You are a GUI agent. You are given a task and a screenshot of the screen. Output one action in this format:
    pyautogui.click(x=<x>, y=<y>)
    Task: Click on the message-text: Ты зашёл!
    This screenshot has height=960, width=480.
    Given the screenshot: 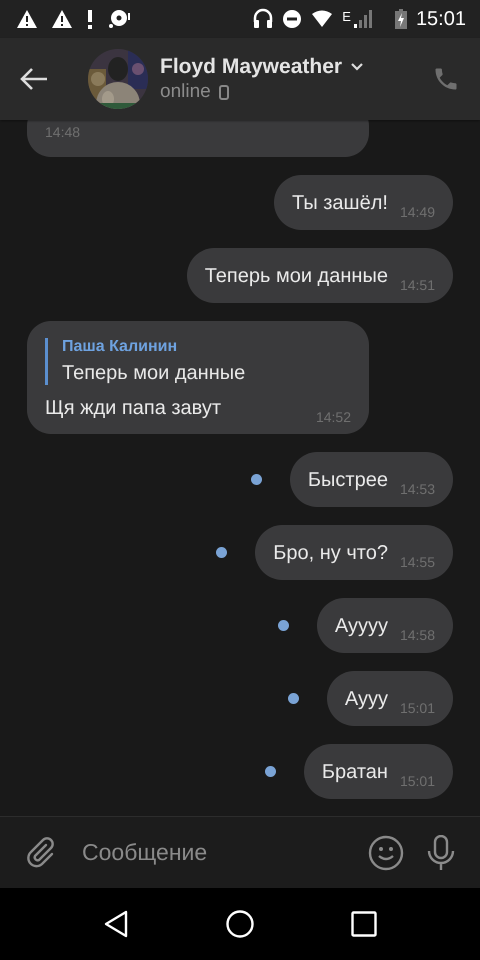 What is the action you would take?
    pyautogui.click(x=340, y=203)
    